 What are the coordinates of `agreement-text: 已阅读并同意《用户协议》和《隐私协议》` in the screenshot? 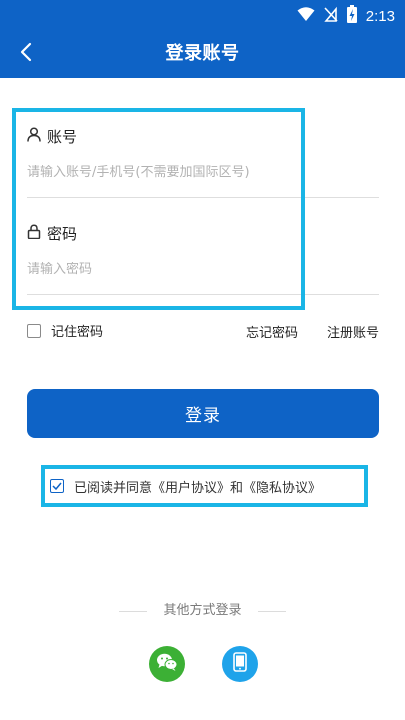 It's located at (197, 486).